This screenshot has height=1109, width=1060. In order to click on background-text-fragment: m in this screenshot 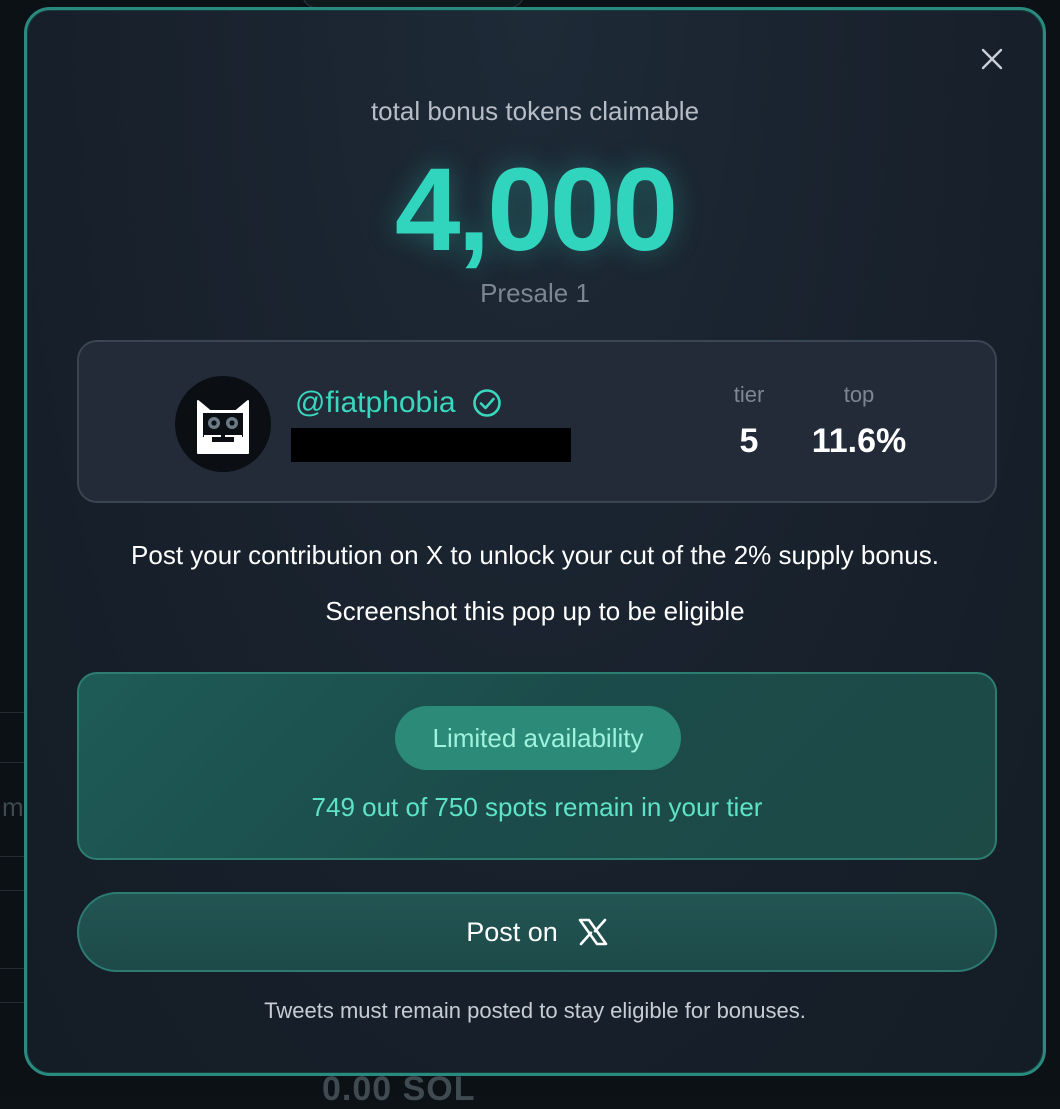, I will do `click(13, 807)`.